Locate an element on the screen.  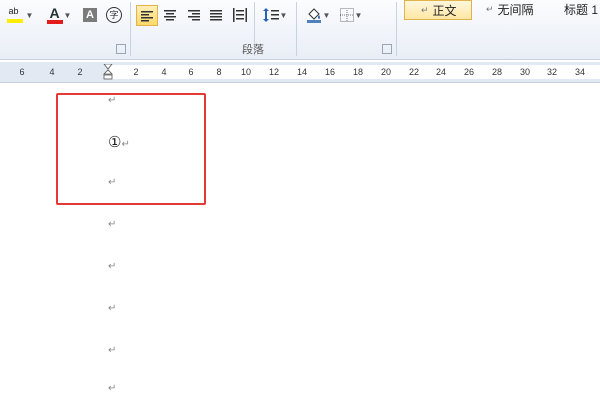
styles-gallery: ↵ 正文 ↵ 无间隔 标题 1 is located at coordinates (500, 23).